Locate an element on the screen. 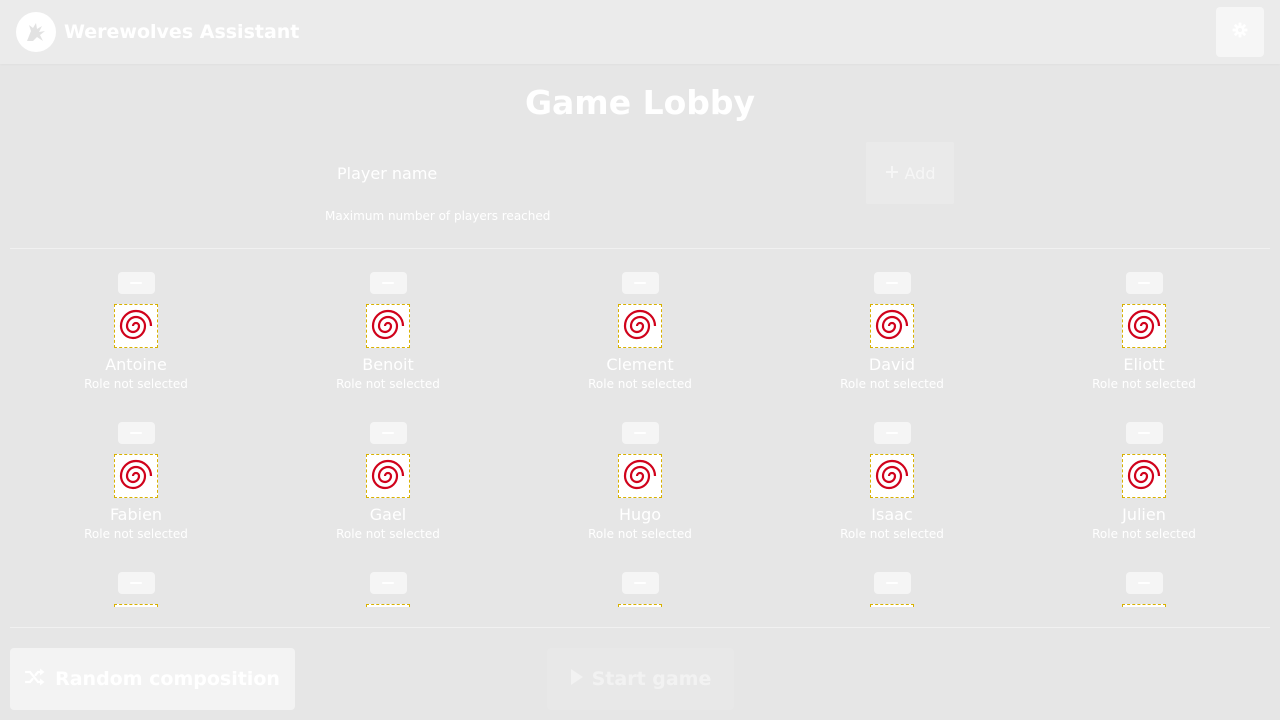  settings-button is located at coordinates (1240, 32).